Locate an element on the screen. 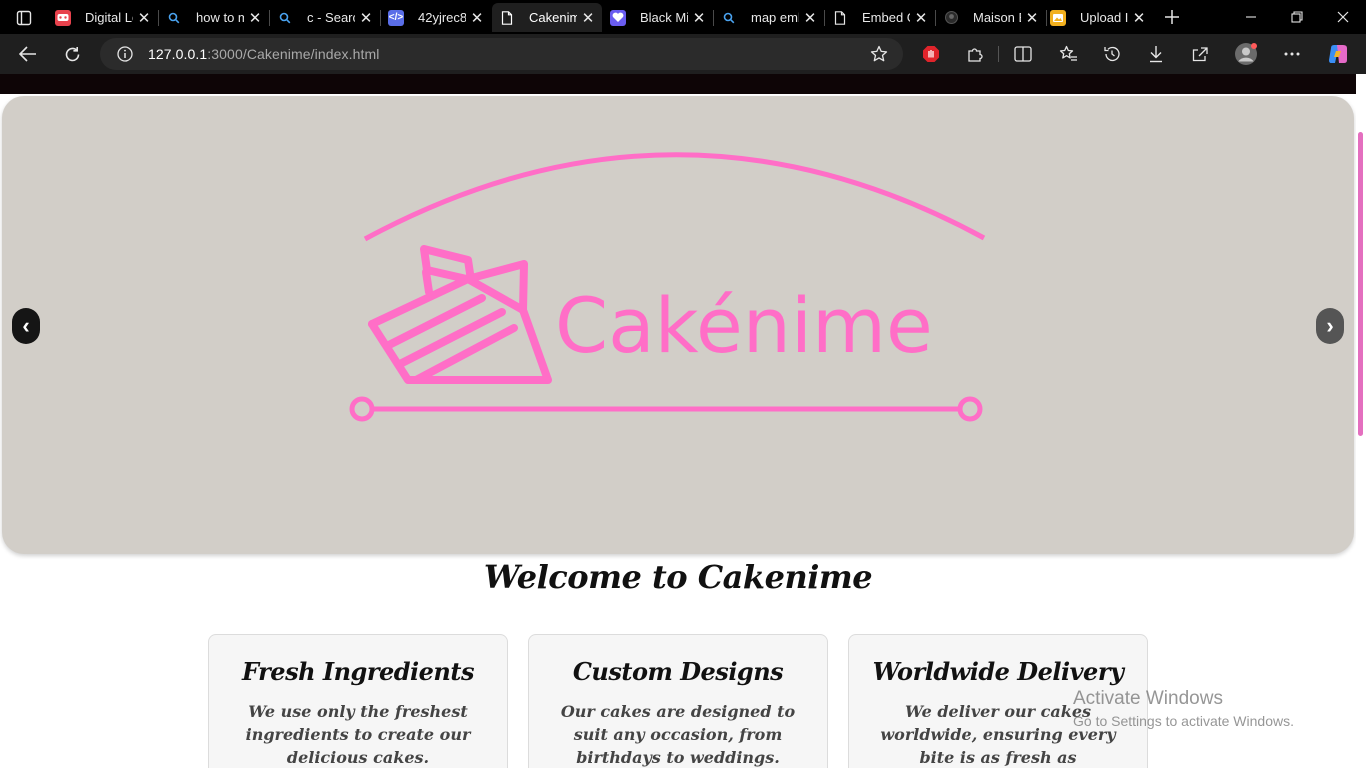 The image size is (1366, 768). tab-map-emb: map emb ✕ is located at coordinates (769, 17).